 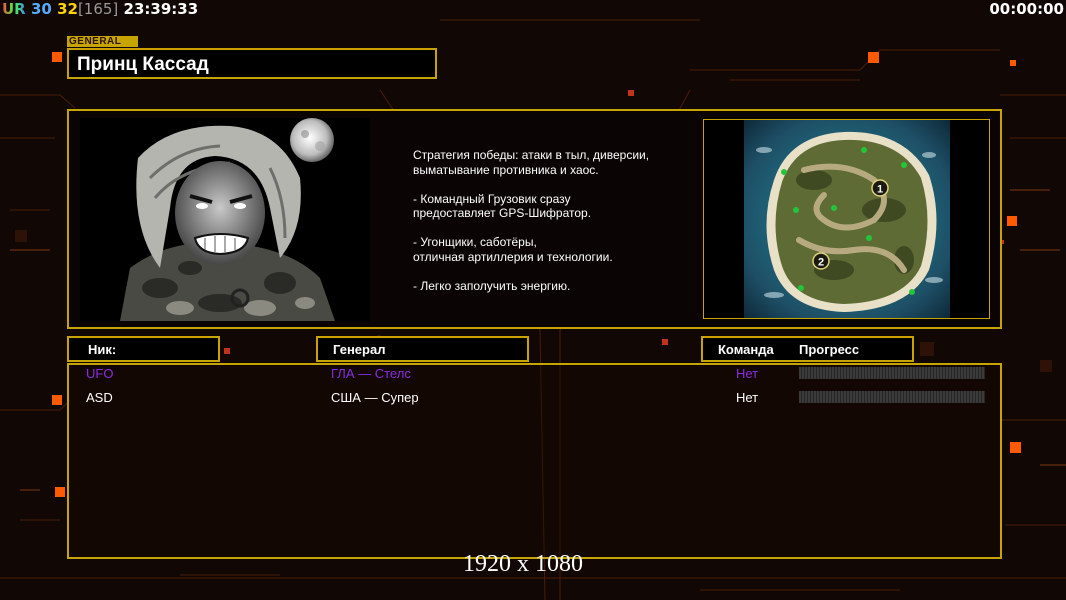 What do you see at coordinates (252, 63) in the screenshot?
I see `general-name-box: Принц Кассад` at bounding box center [252, 63].